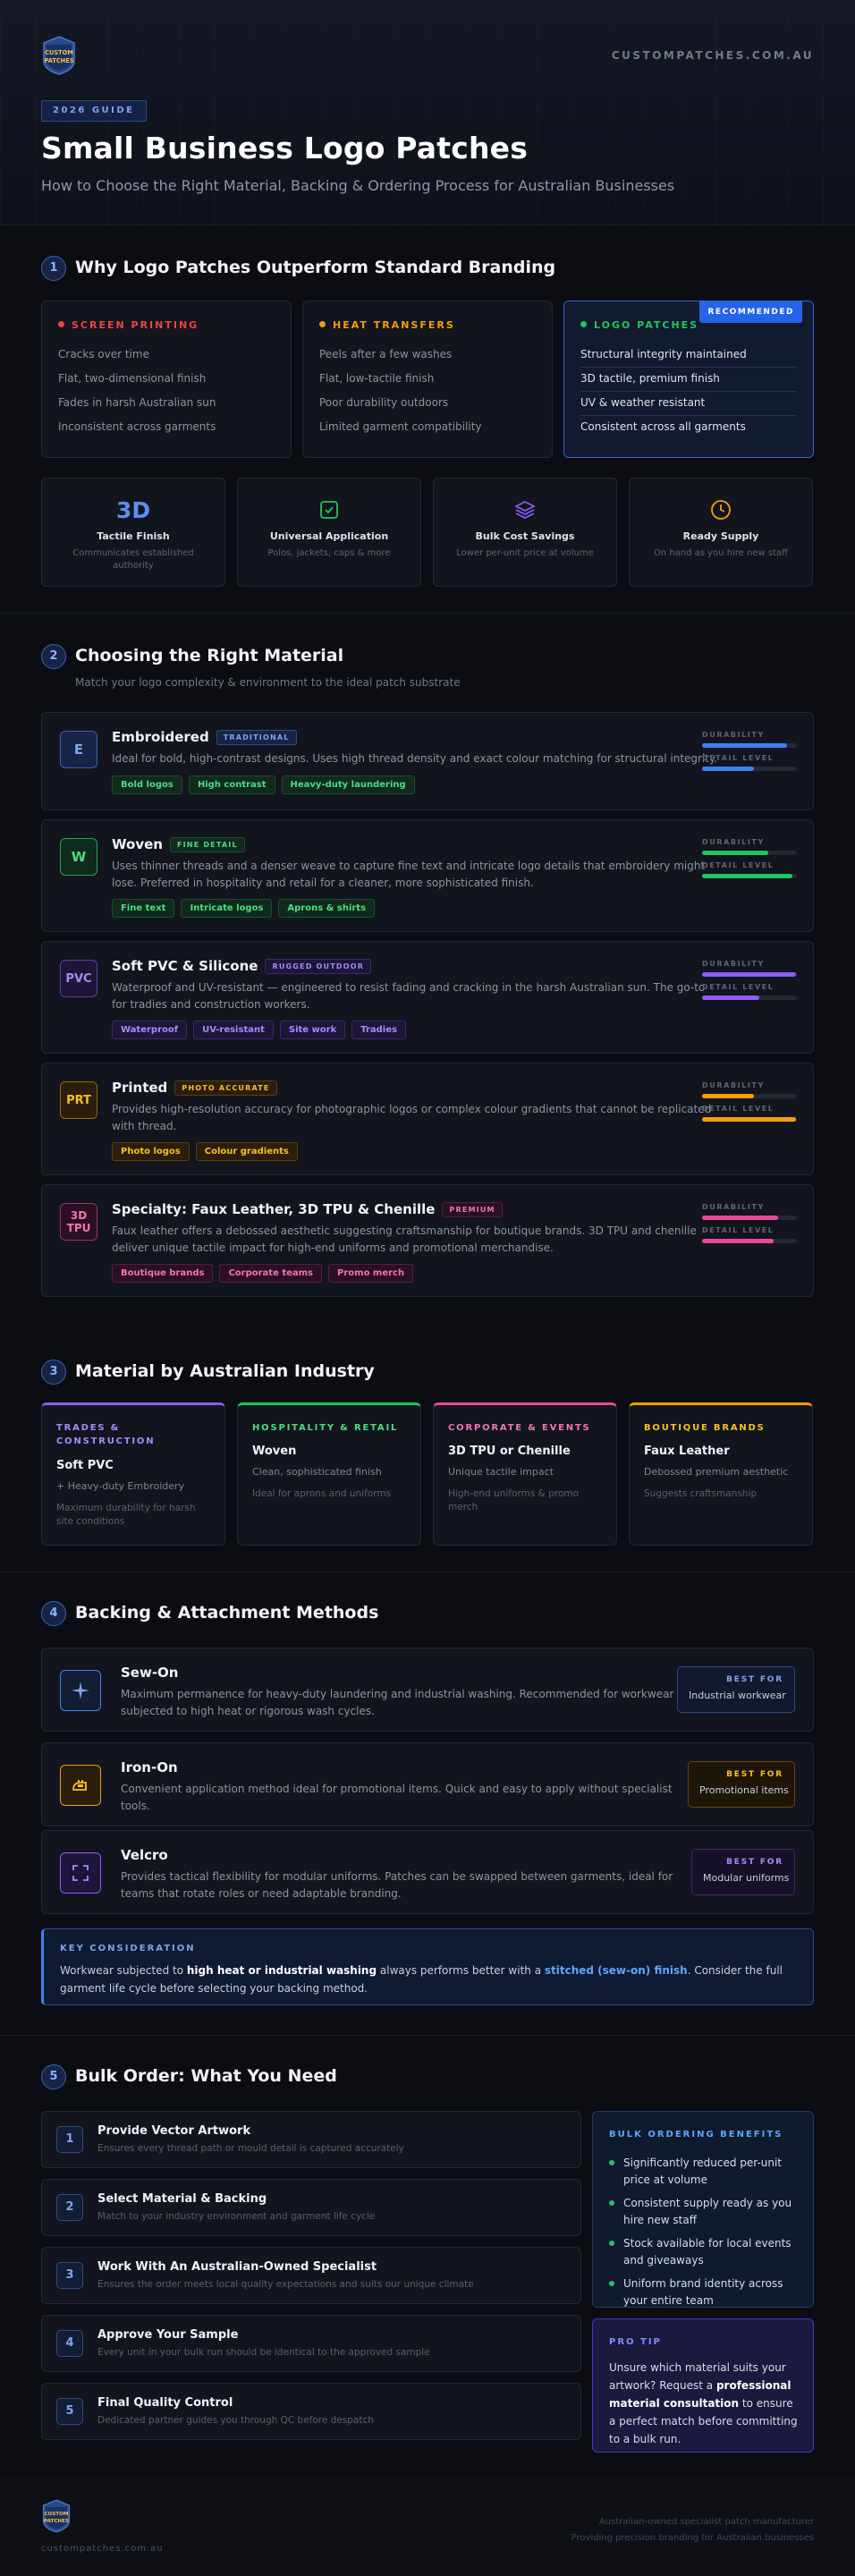  Describe the element at coordinates (227, 908) in the screenshot. I see `material-chip: Intricate logos` at that location.